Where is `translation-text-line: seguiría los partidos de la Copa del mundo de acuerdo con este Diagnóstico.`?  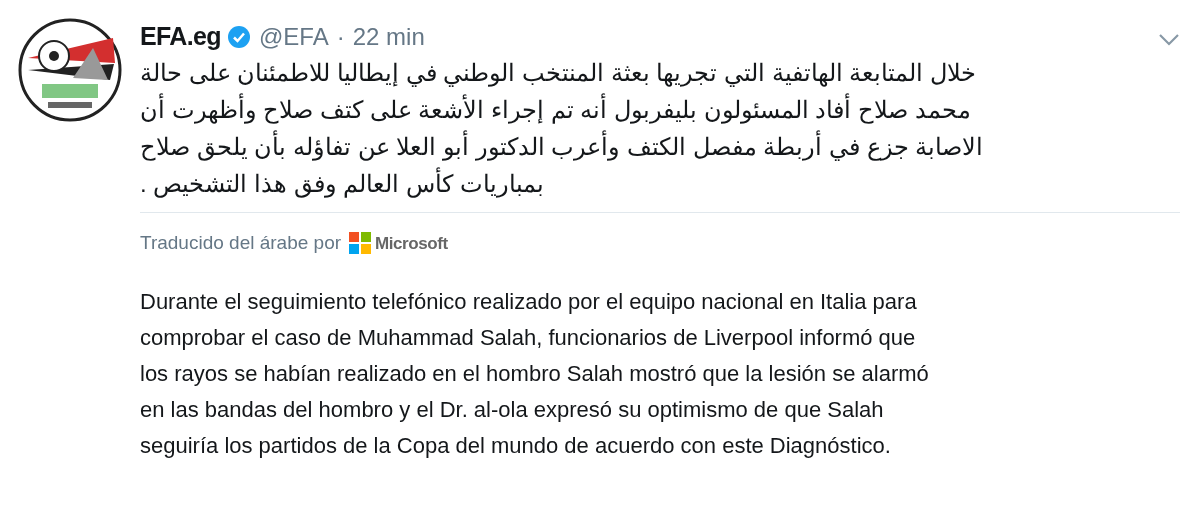 translation-text-line: seguiría los partidos de la Copa del mundo de acuerdo con este Diagnóstico. is located at coordinates (516, 445).